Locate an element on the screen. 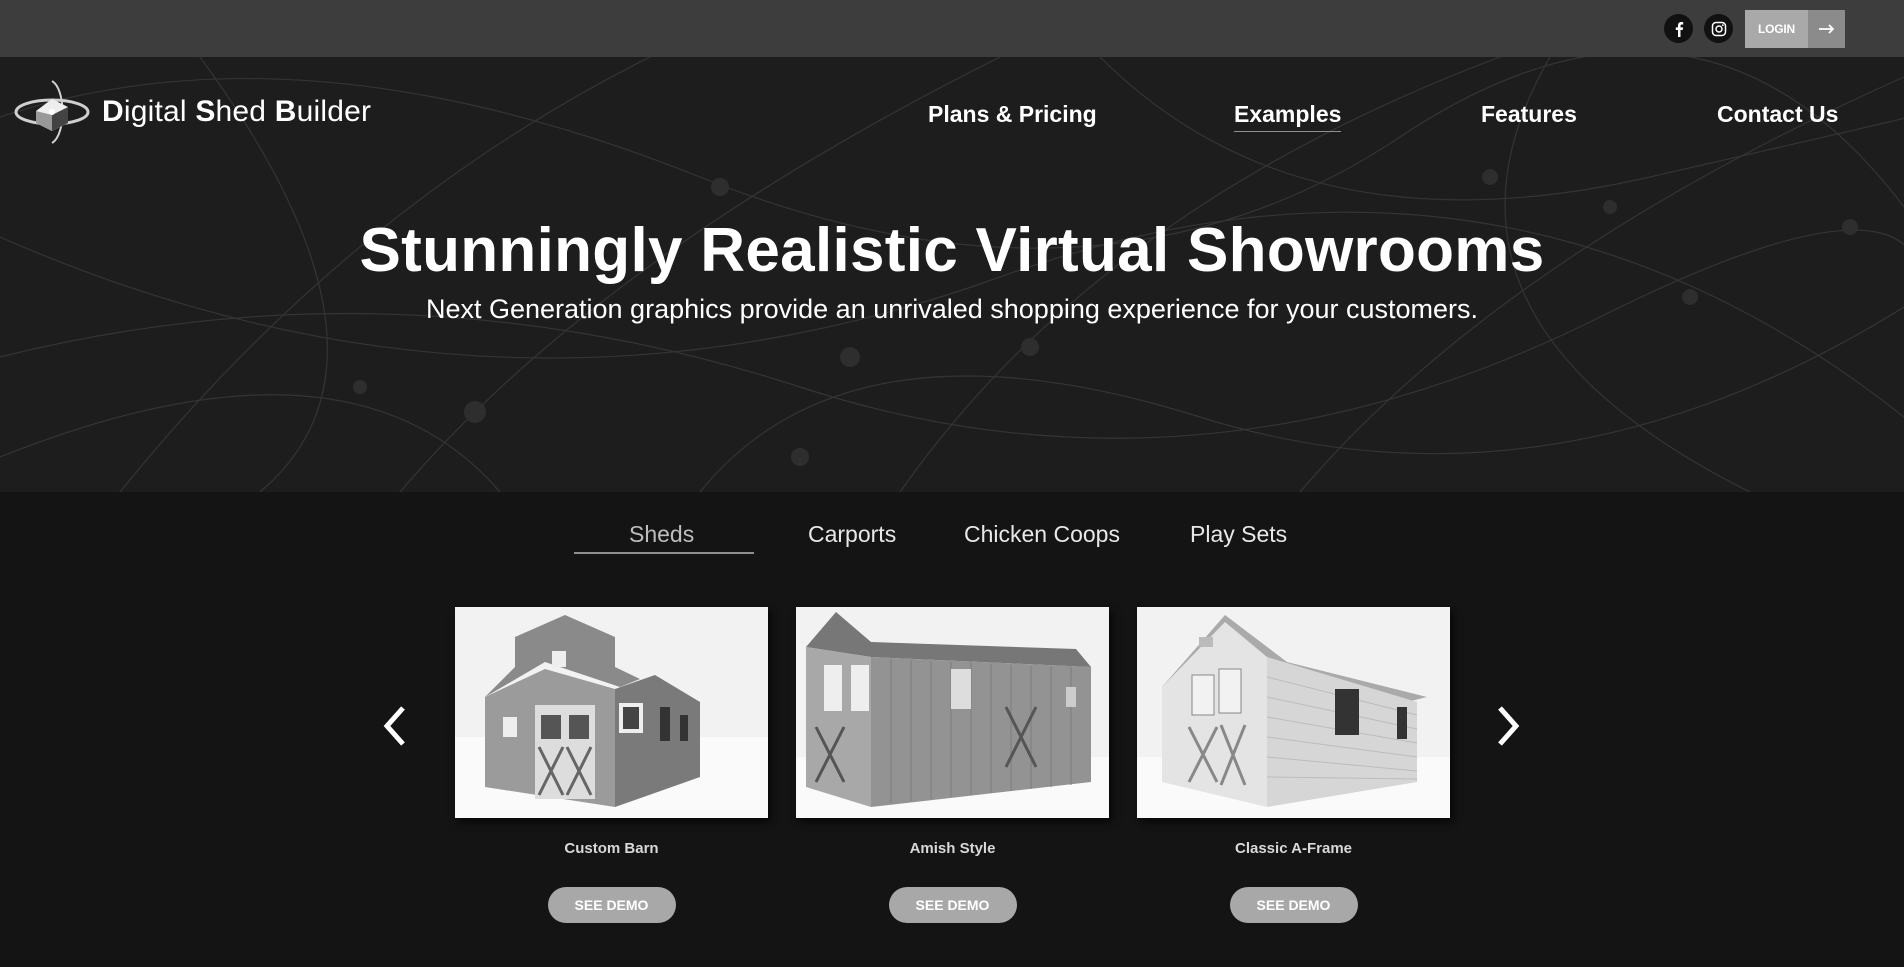 Image resolution: width=1904 pixels, height=967 pixels. card-title: Classic A-Frame is located at coordinates (1293, 848).